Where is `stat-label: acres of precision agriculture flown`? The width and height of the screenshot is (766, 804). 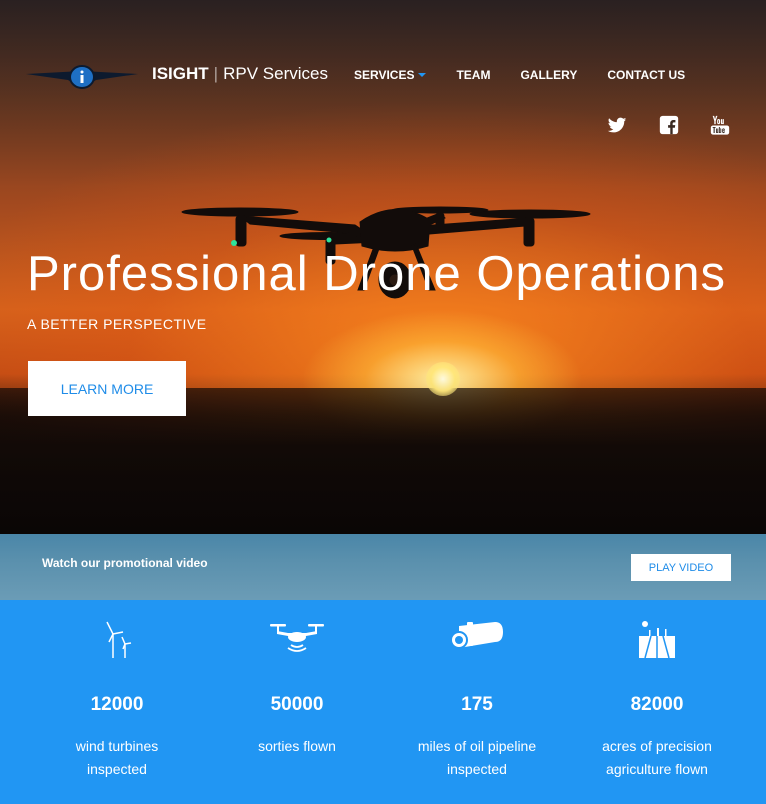 stat-label: acres of precision agriculture flown is located at coordinates (657, 757).